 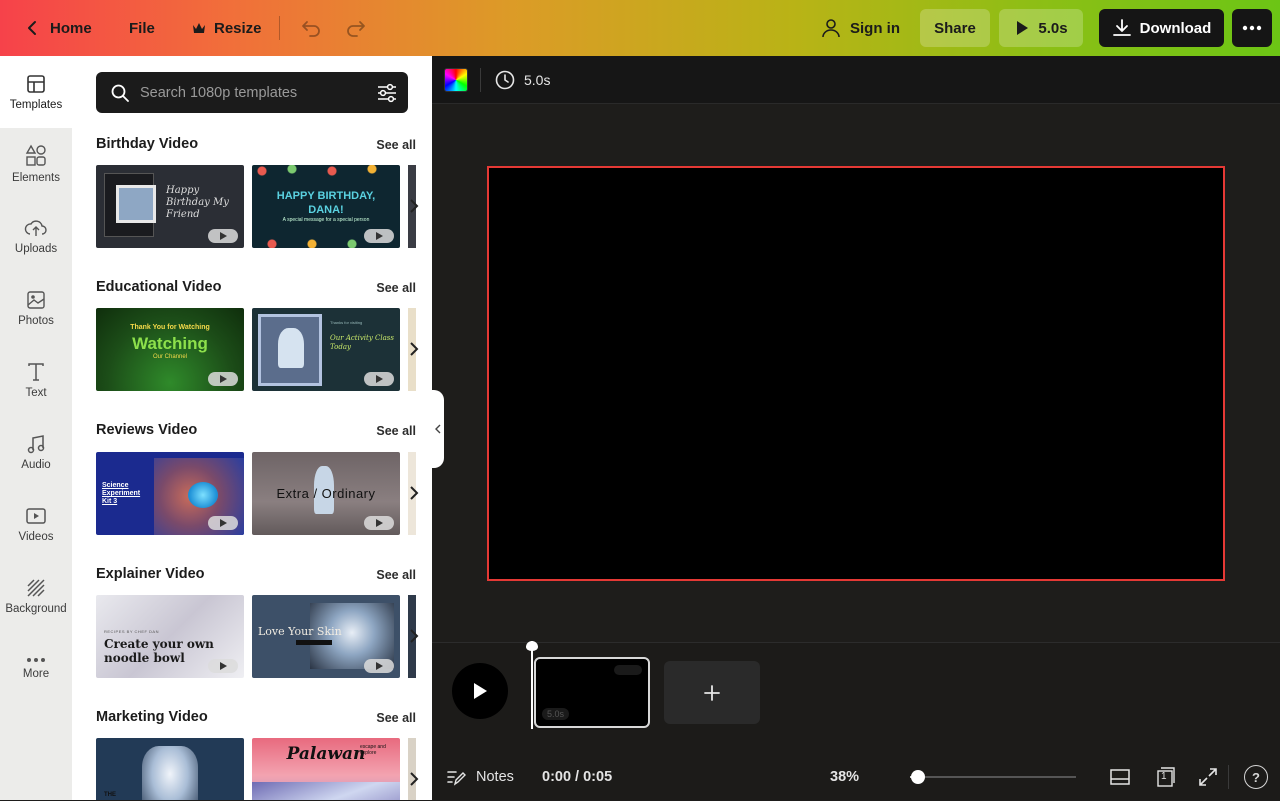 What do you see at coordinates (577, 777) in the screenshot?
I see `time-readout: 0:00 / 0:05` at bounding box center [577, 777].